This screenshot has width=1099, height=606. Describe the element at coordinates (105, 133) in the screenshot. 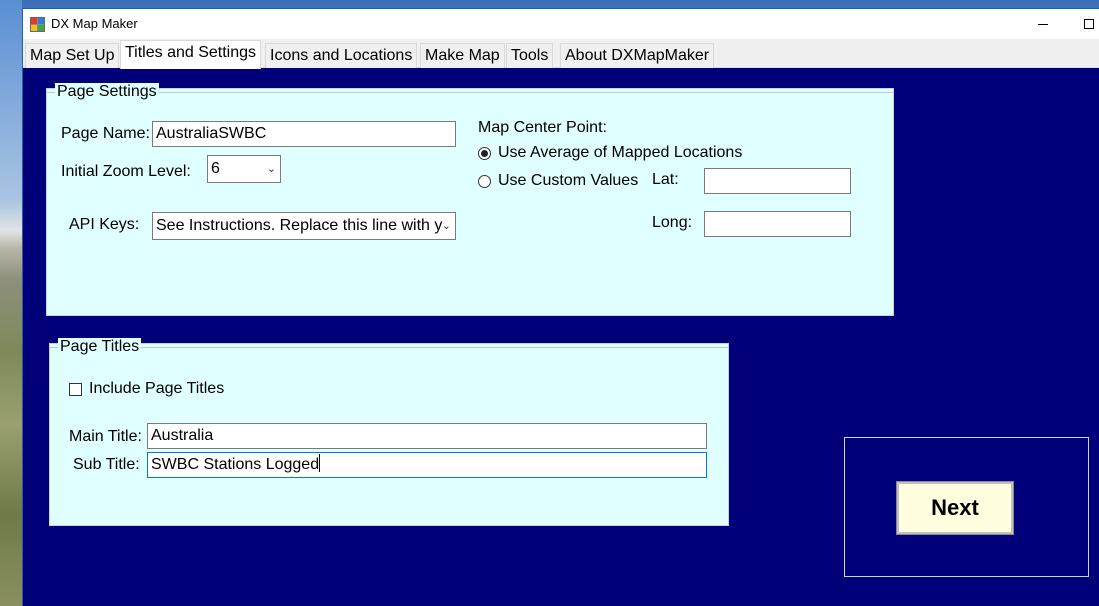

I see `page-name-label: Page Name:` at that location.